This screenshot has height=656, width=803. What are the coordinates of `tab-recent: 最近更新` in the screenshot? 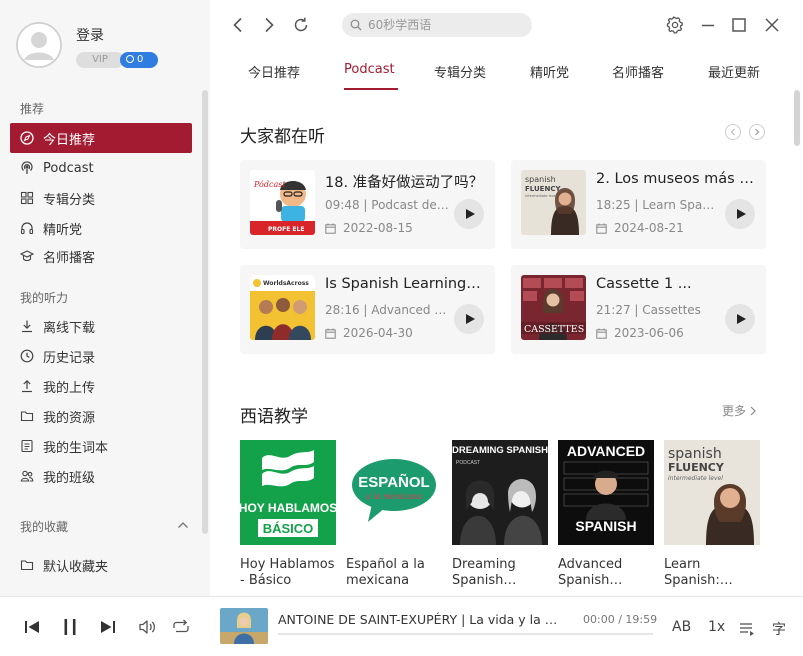 It's located at (734, 71).